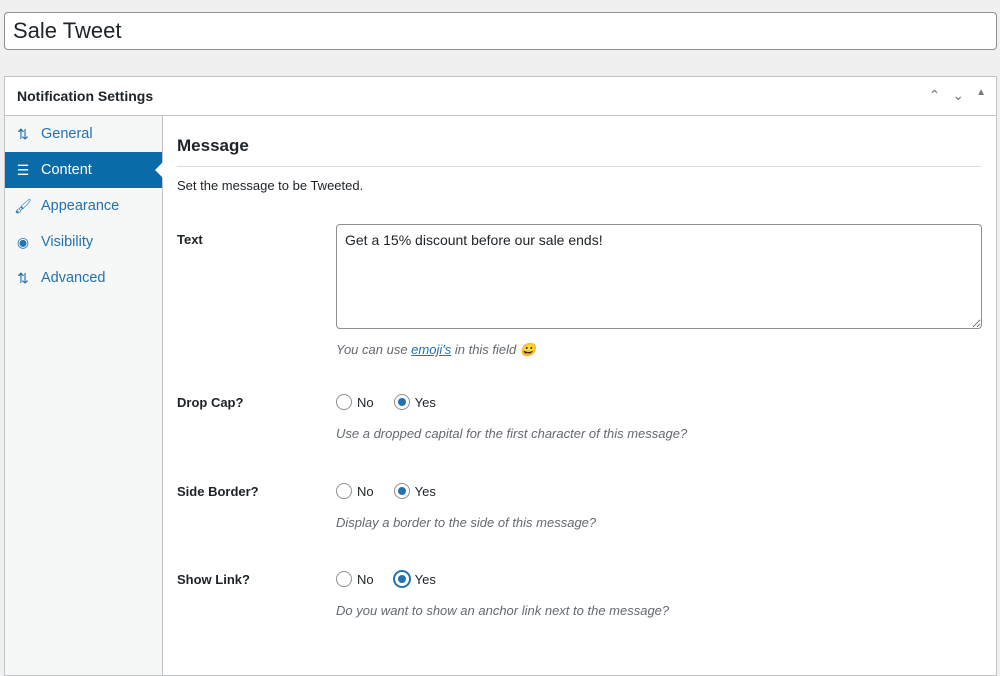 Image resolution: width=1000 pixels, height=676 pixels. Describe the element at coordinates (958, 95) in the screenshot. I see `chevron-down-icon: ⌄` at that location.